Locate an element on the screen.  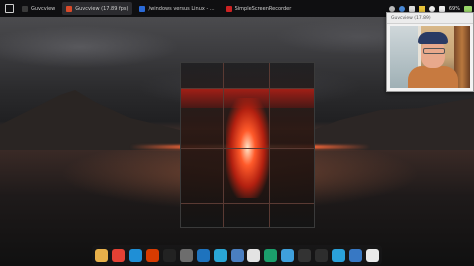
task-guvcview: Guvcview is located at coordinates (38, 8).